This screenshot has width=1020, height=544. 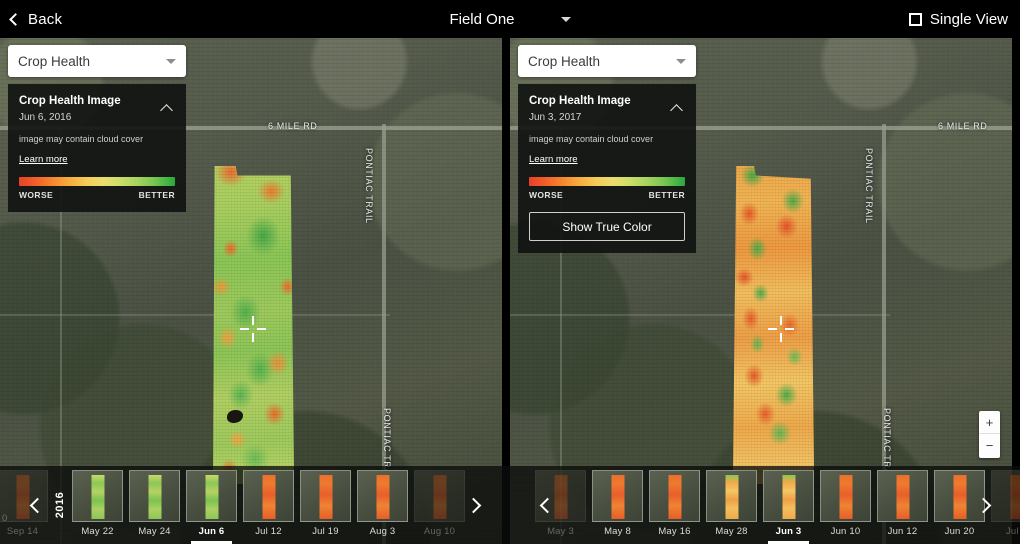 I want to click on zoom-controls-right: + −, so click(x=989, y=434).